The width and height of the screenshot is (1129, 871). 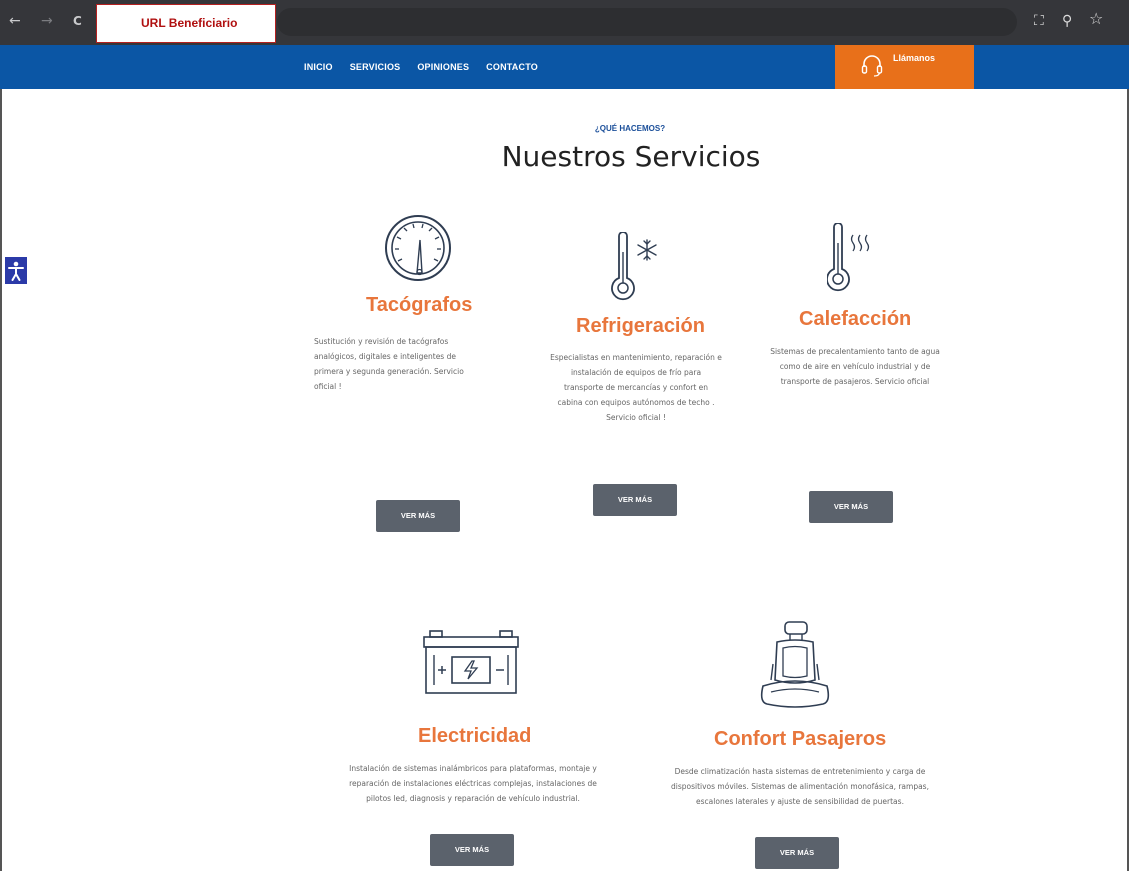 I want to click on desc-line: como de aire en vehículo industrial y de, so click(x=855, y=366).